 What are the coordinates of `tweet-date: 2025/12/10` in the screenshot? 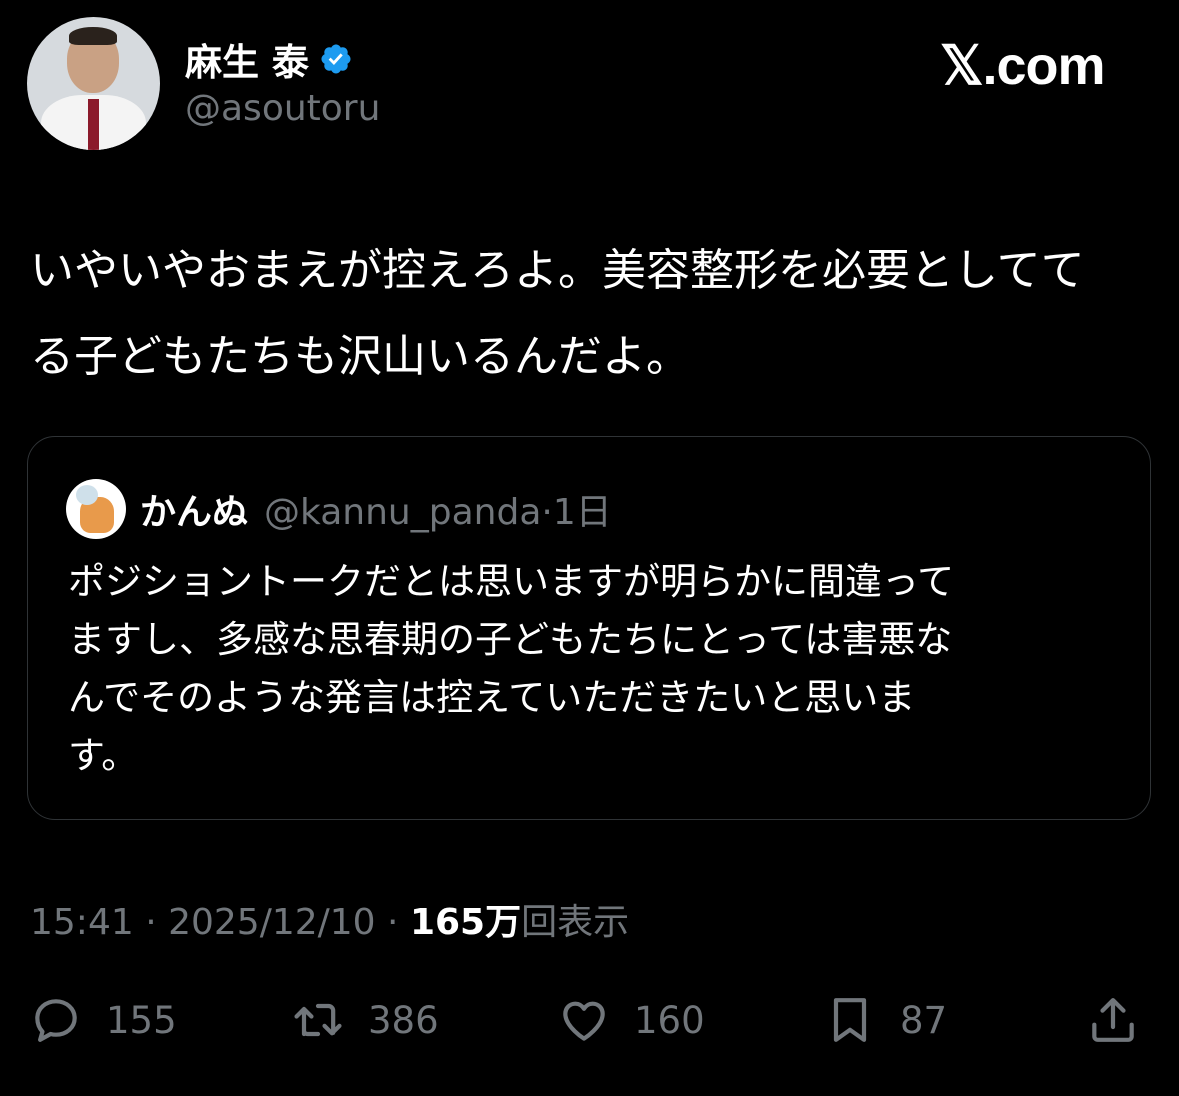 It's located at (272, 922).